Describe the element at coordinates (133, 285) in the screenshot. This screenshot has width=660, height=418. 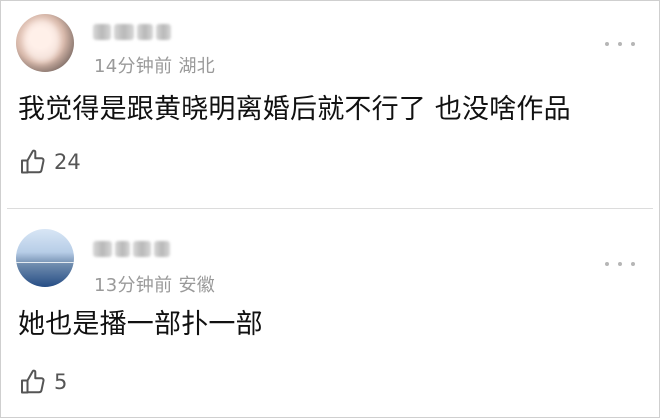
I see `comment-time: 13分钟前` at that location.